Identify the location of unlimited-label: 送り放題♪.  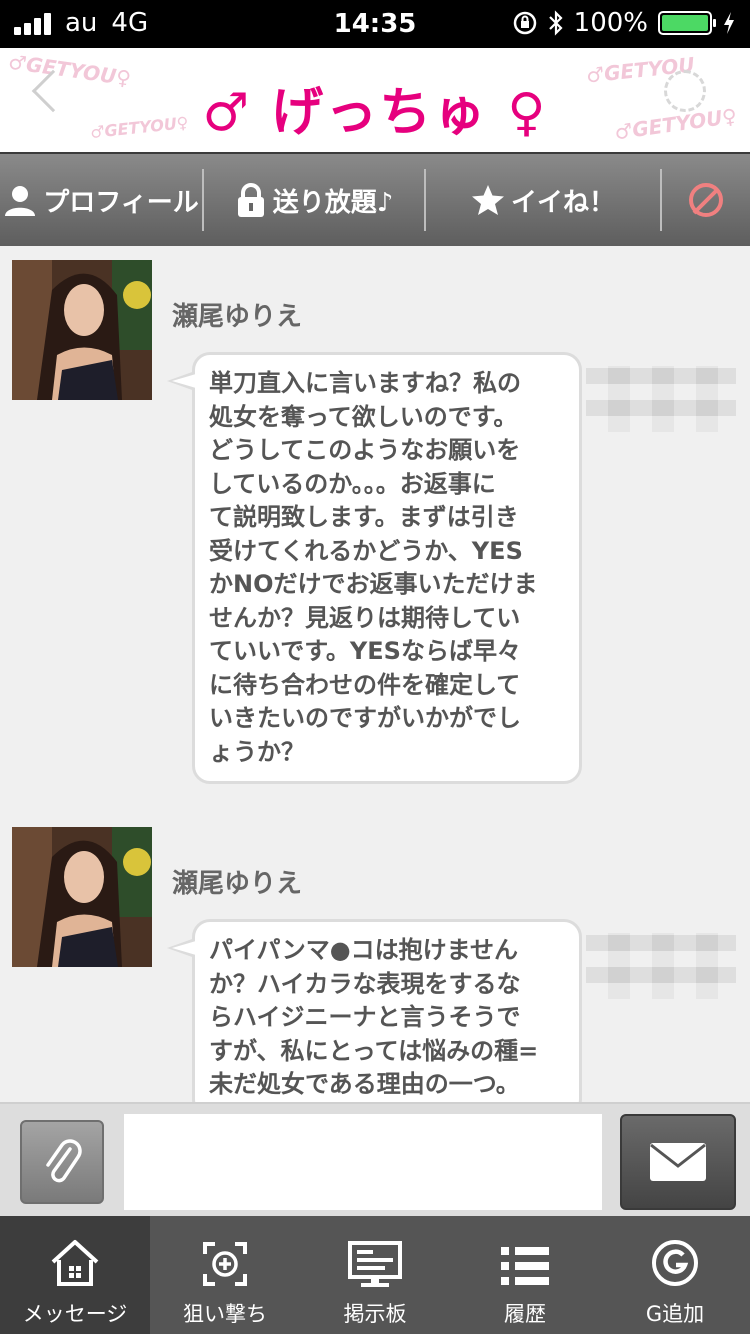
(333, 202).